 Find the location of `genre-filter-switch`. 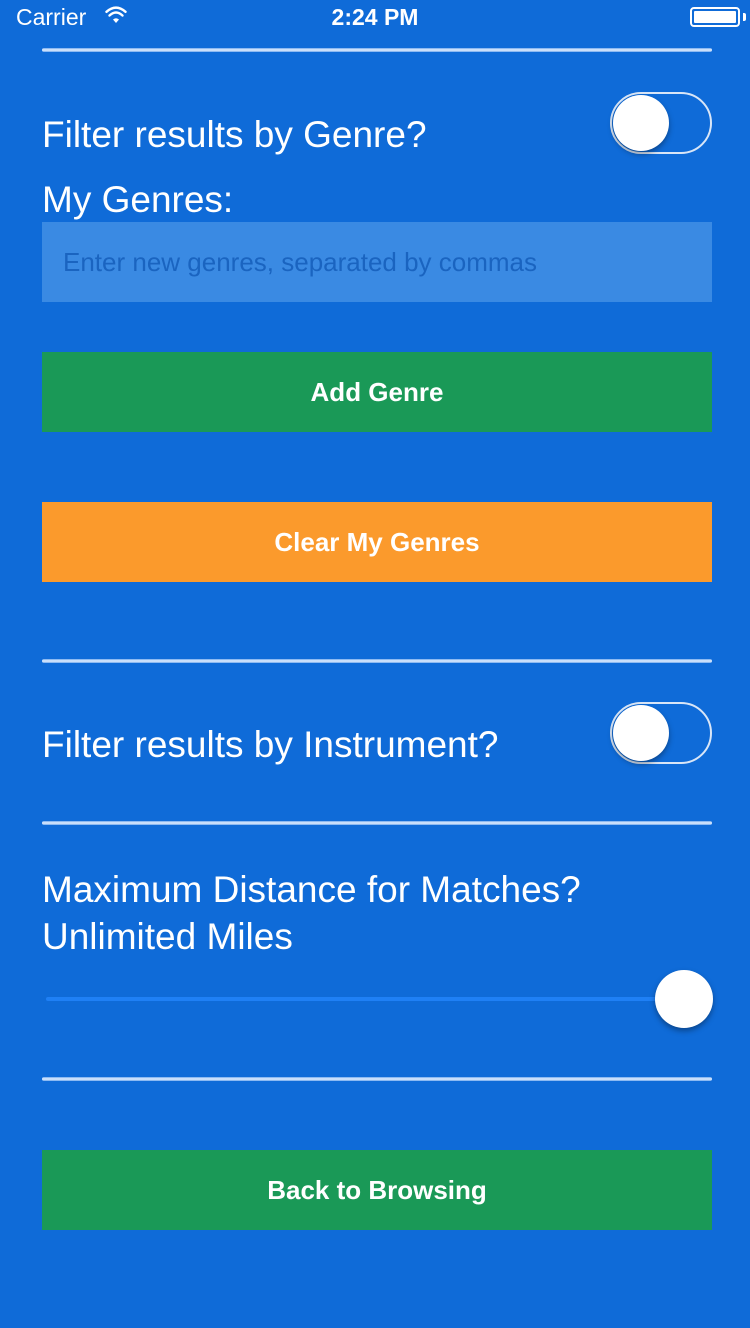

genre-filter-switch is located at coordinates (661, 123).